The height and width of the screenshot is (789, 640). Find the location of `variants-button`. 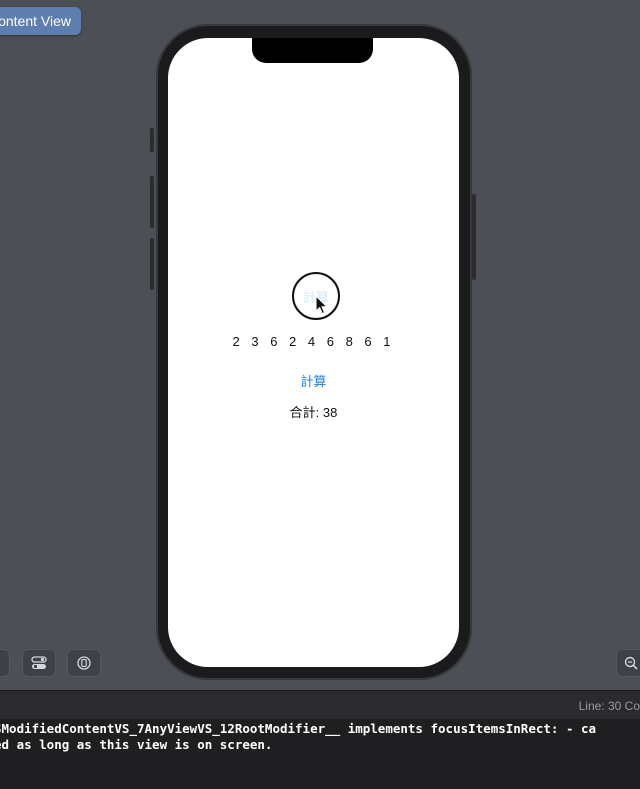

variants-button is located at coordinates (39, 663).